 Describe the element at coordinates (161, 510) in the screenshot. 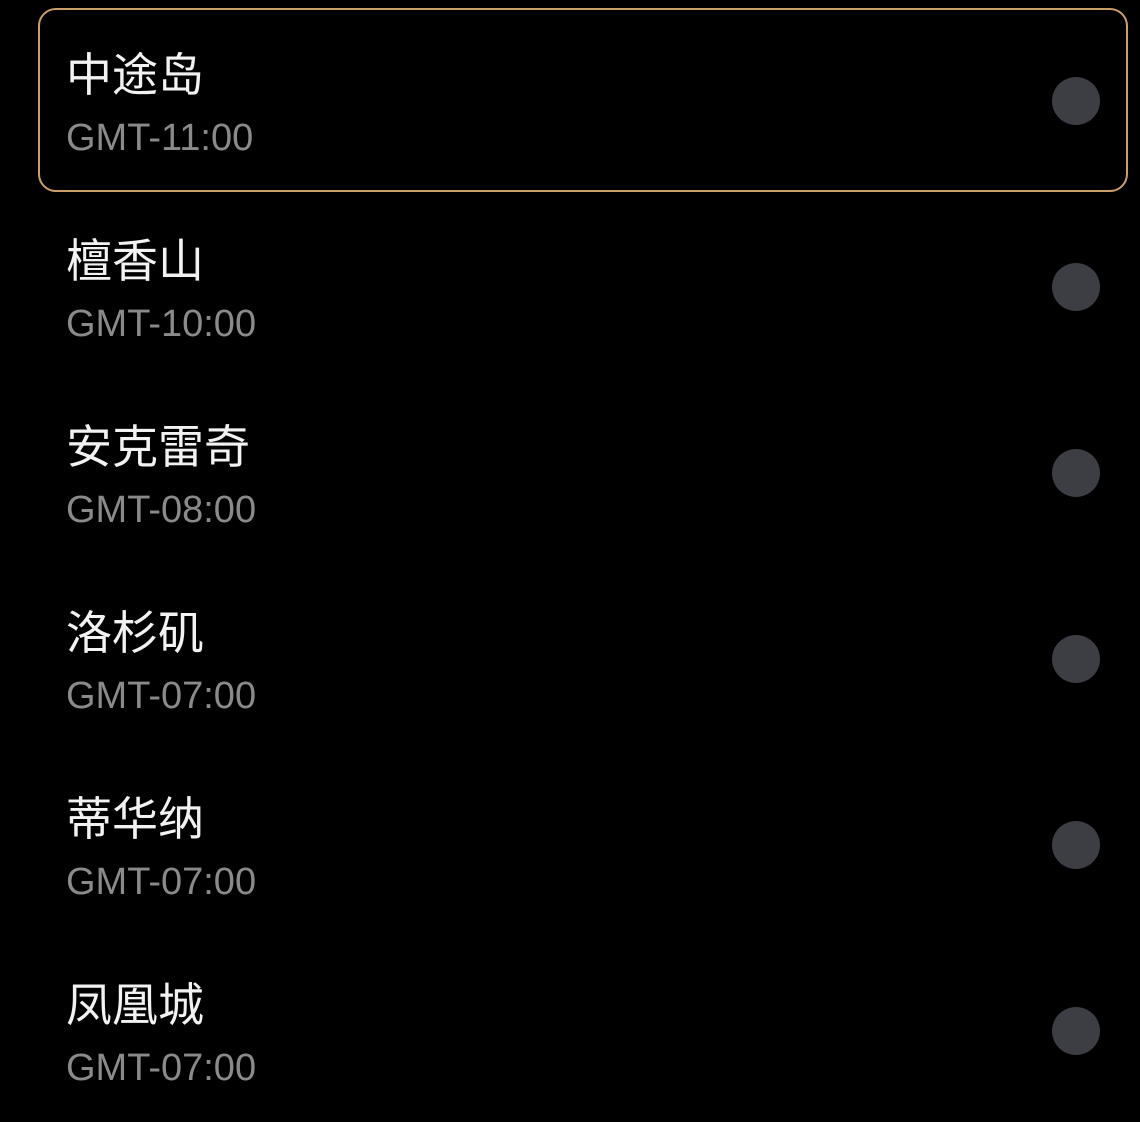

I see `timezone-offset: GMT-08:00` at that location.